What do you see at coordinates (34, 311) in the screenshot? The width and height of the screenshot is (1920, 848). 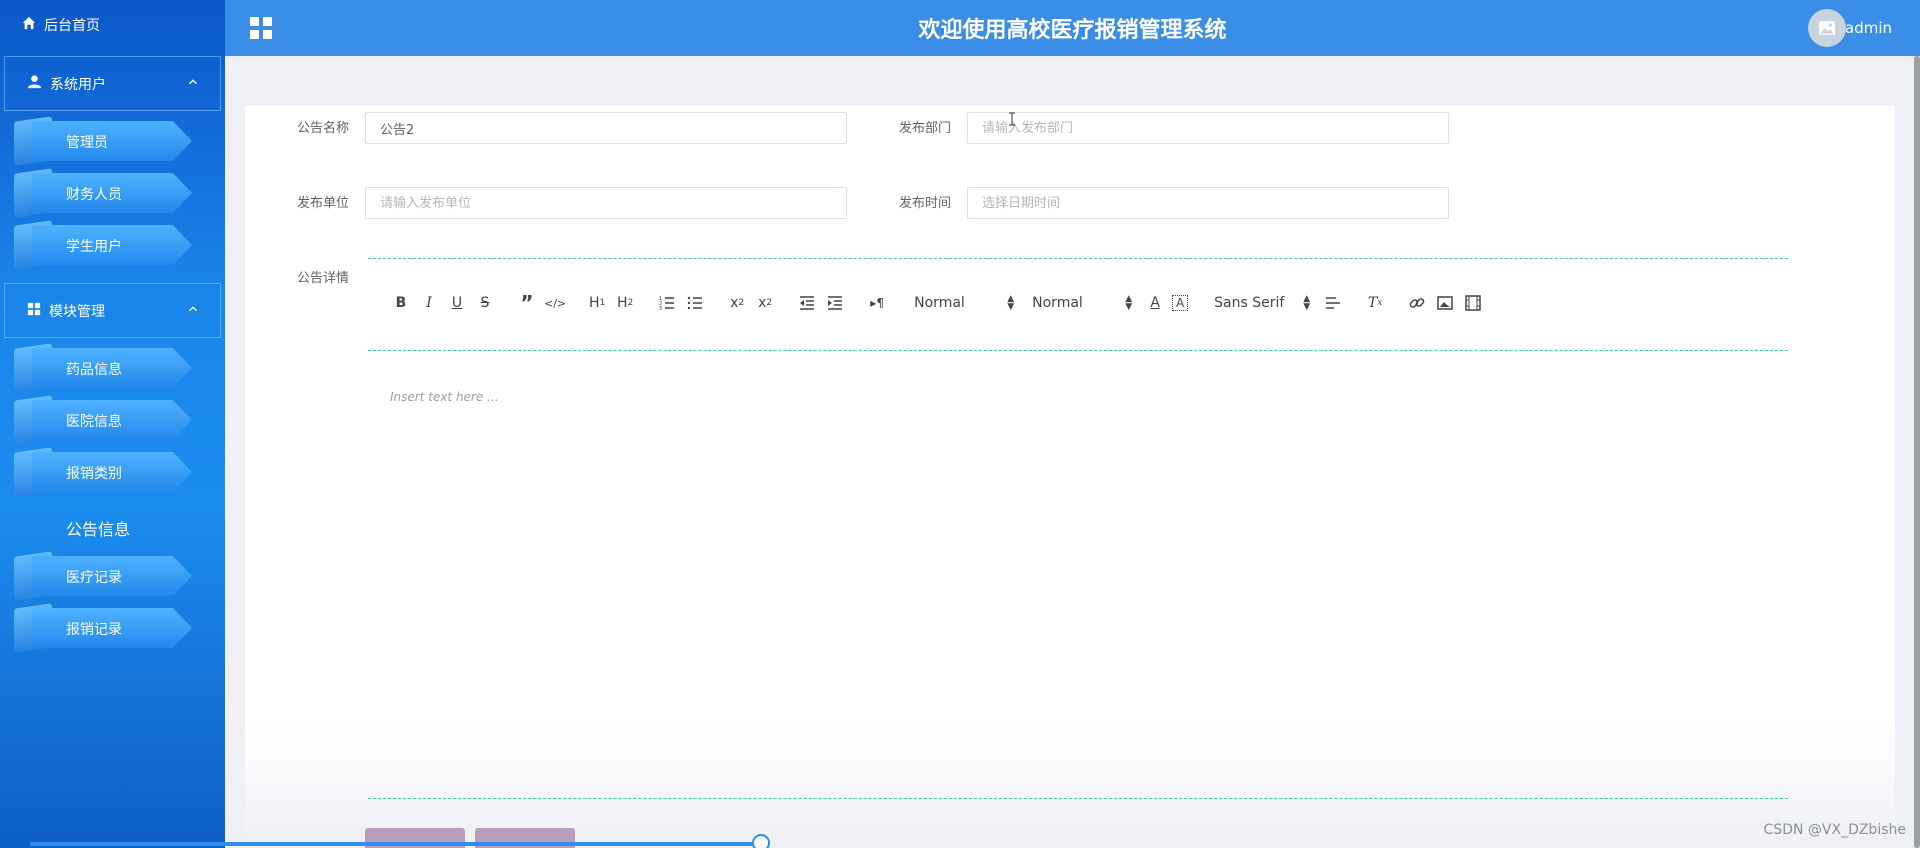 I see `grid-icon` at bounding box center [34, 311].